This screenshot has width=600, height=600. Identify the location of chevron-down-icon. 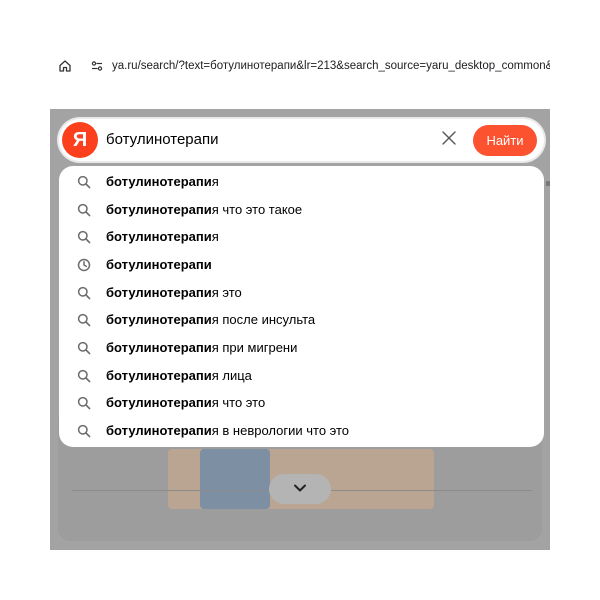
(300, 489).